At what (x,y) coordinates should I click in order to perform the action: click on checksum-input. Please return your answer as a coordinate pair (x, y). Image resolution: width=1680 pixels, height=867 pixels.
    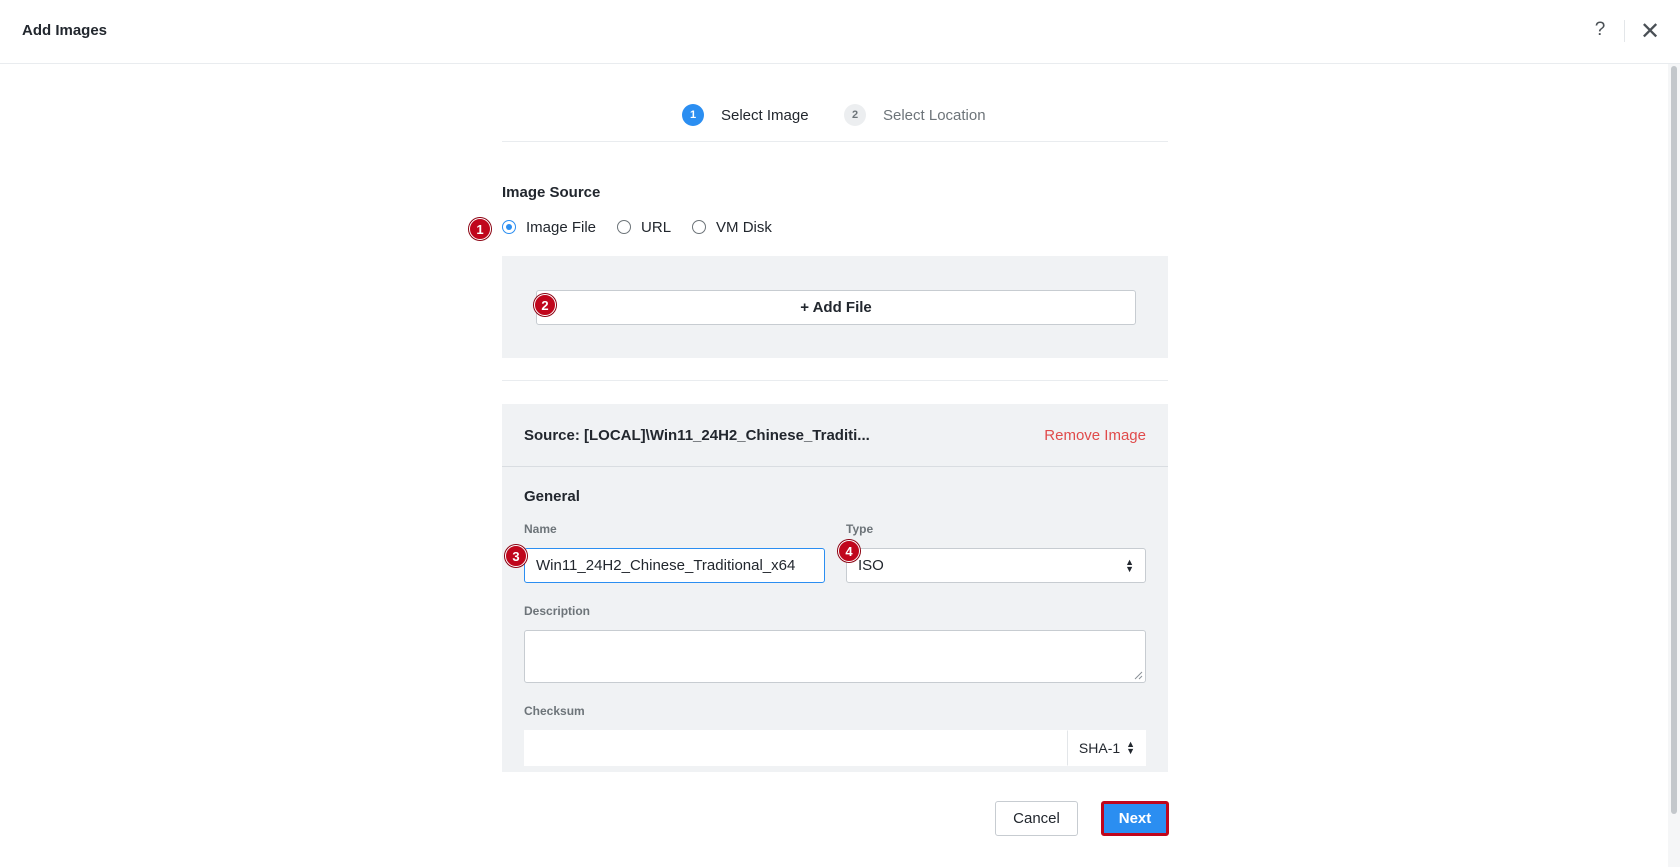
    Looking at the image, I should click on (796, 748).